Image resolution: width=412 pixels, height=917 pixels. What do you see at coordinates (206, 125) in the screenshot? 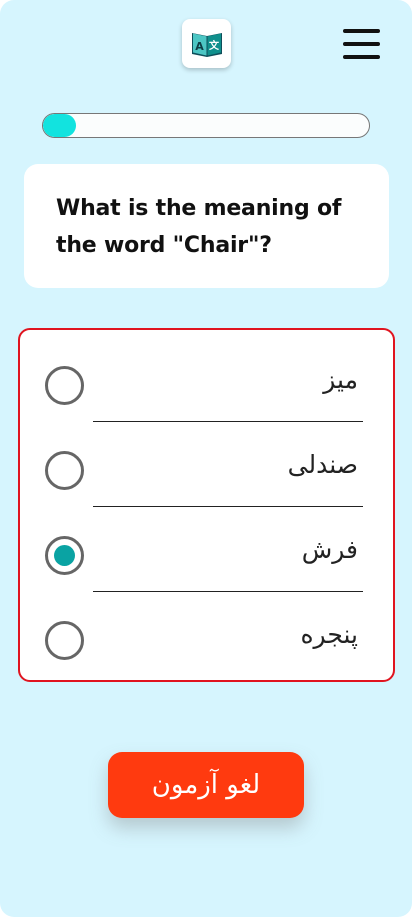
I see `quiz-progress-bar` at bounding box center [206, 125].